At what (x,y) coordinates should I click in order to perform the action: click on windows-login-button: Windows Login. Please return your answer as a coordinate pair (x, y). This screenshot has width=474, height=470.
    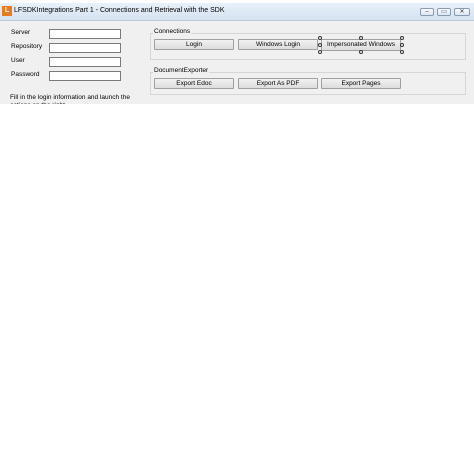
    Looking at the image, I should click on (278, 44).